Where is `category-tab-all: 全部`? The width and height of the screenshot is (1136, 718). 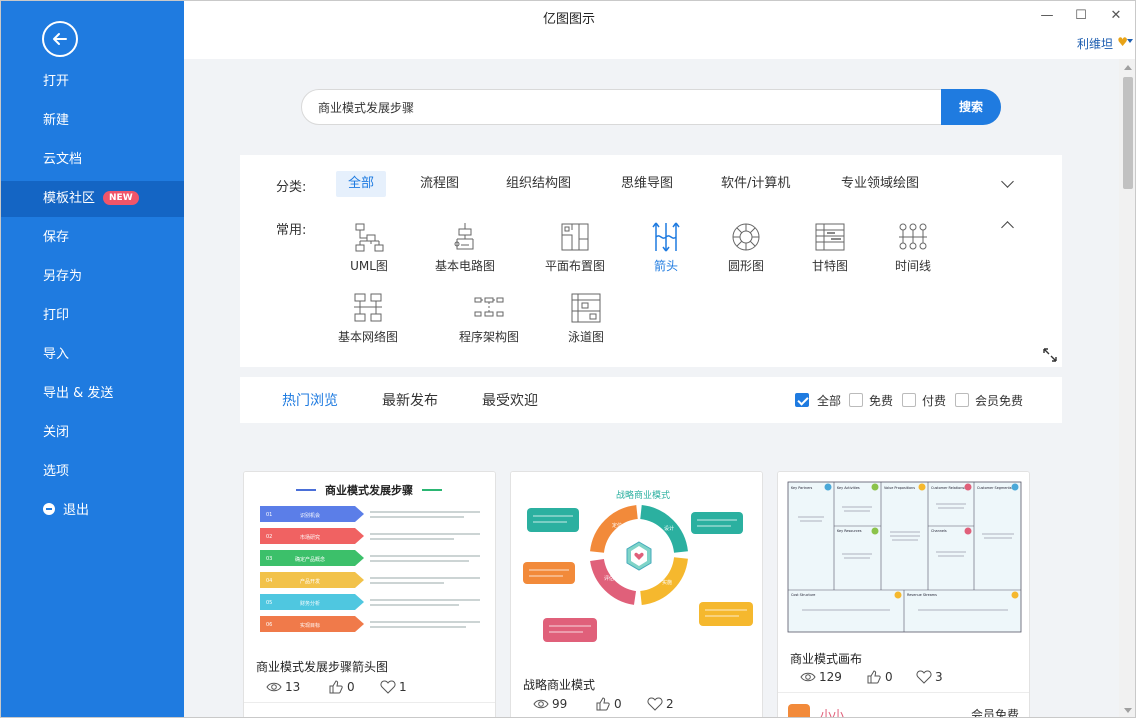
category-tab-all: 全部 is located at coordinates (361, 184).